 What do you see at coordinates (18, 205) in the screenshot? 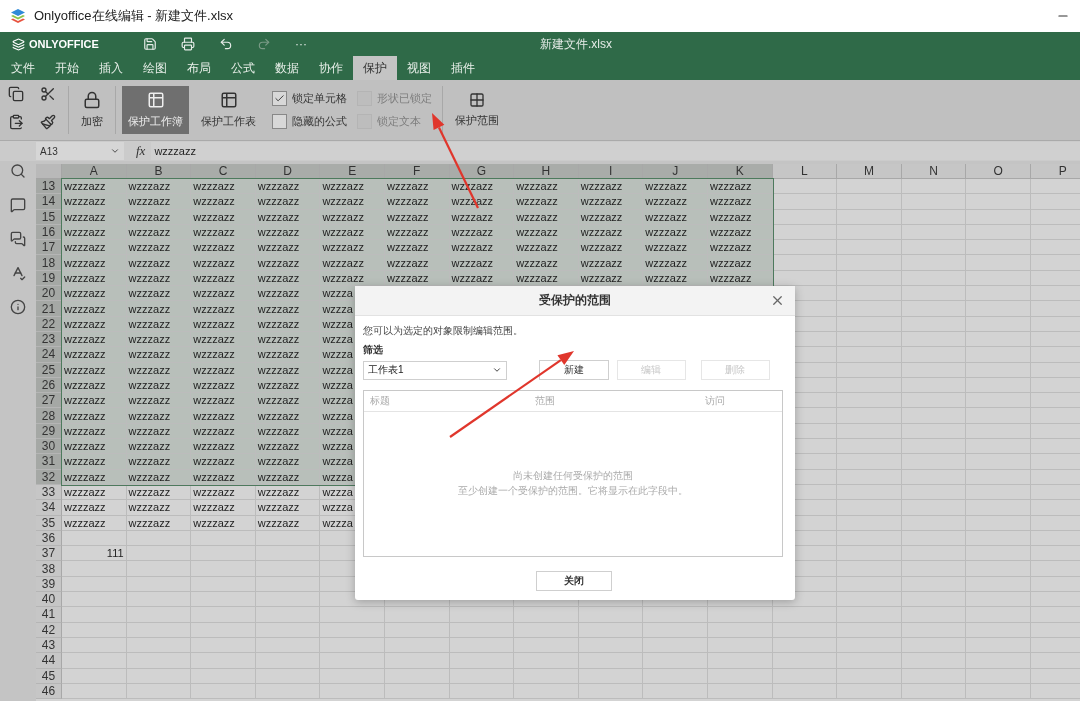
I see `comment-icon` at bounding box center [18, 205].